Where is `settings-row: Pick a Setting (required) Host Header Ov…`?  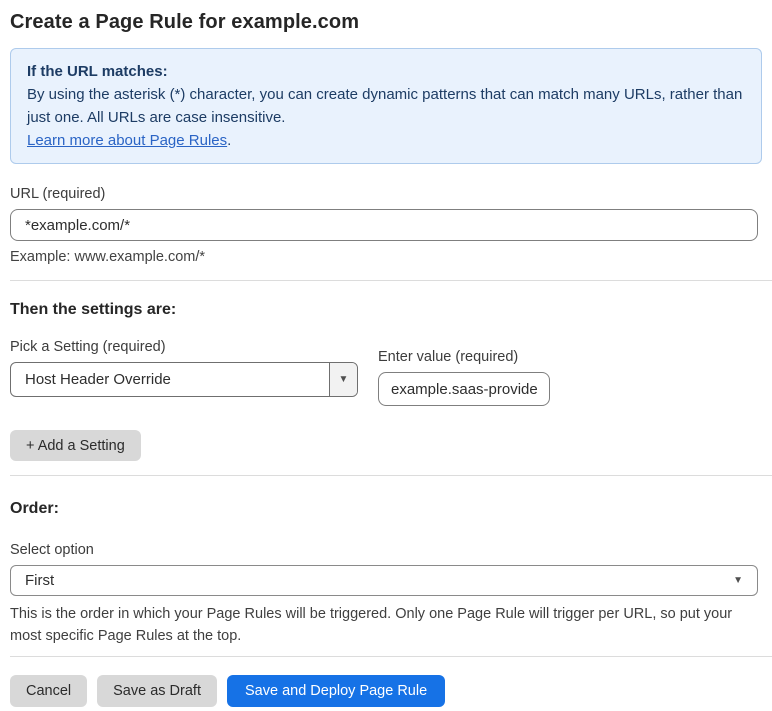 settings-row: Pick a Setting (required) Host Header Ov… is located at coordinates (386, 371).